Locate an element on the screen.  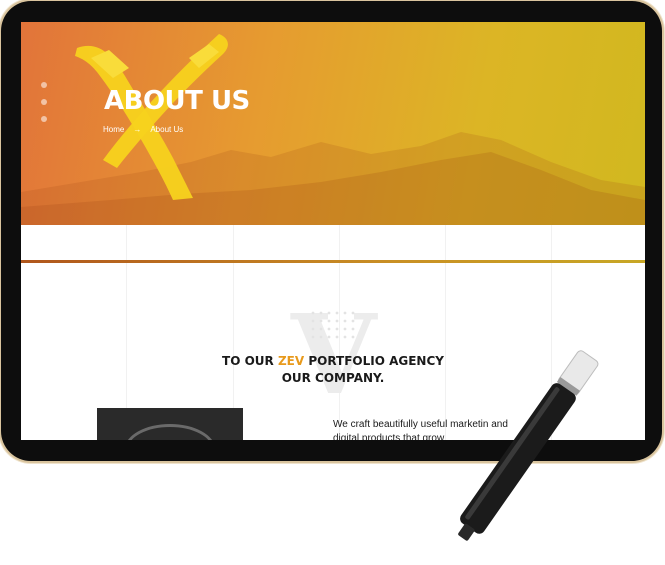
dot-pattern is located at coordinates (333, 325).